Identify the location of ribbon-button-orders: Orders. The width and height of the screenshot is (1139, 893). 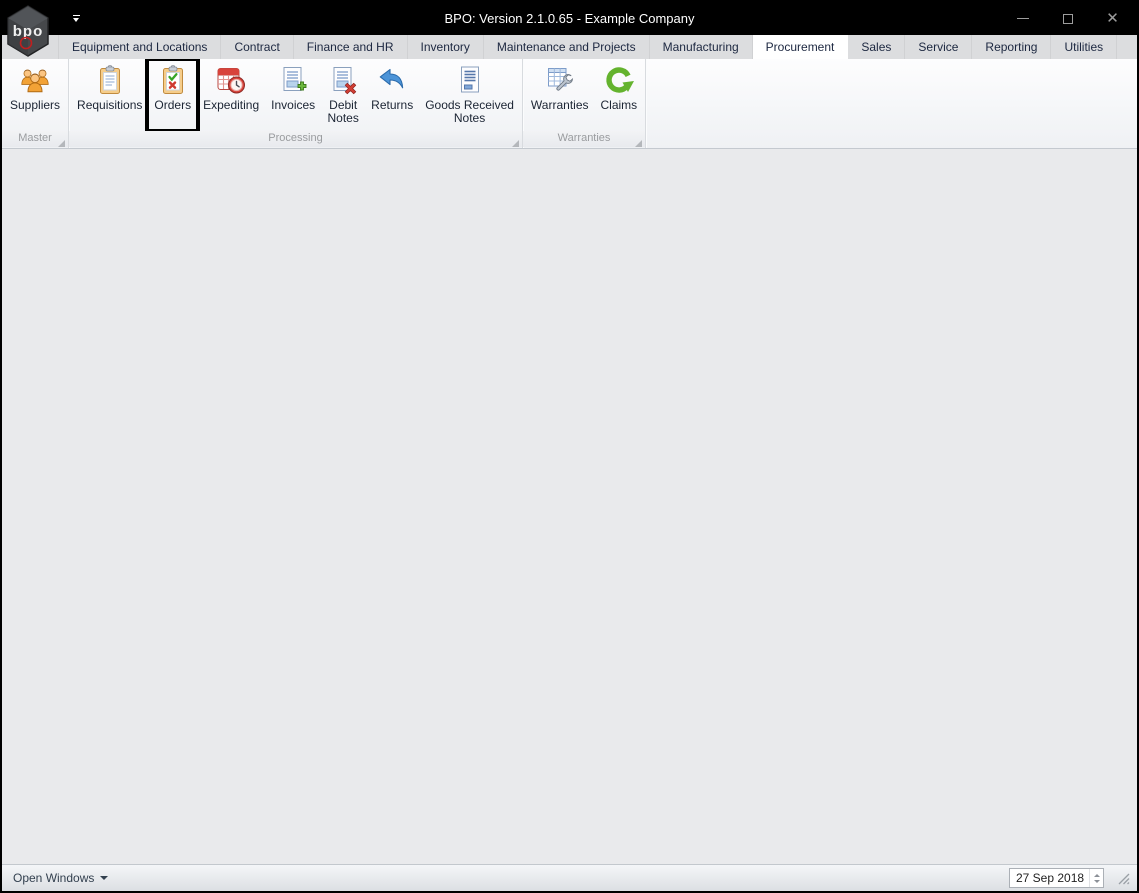
(173, 95).